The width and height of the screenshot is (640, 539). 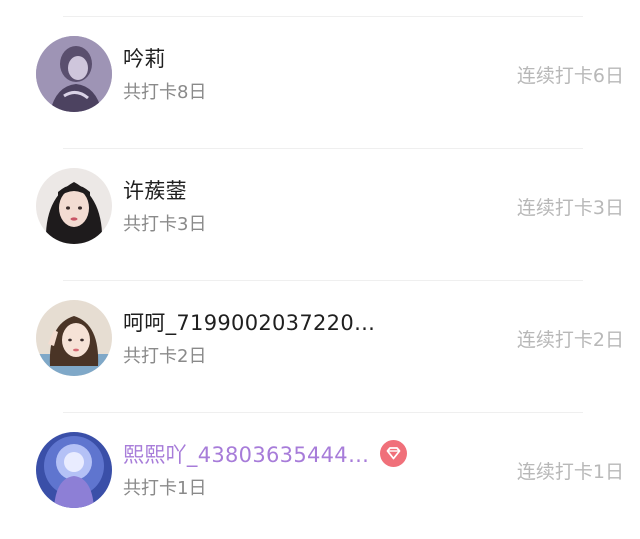 What do you see at coordinates (165, 356) in the screenshot?
I see `total-checkin-days: 共打卡2日` at bounding box center [165, 356].